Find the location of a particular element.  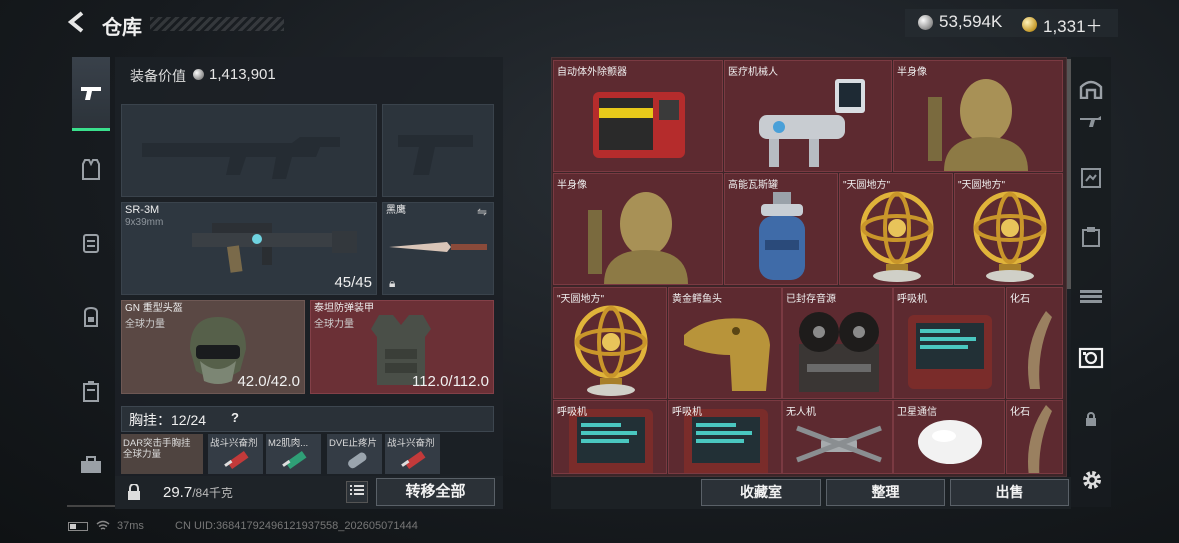

gold-currency: 1,331＋ is located at coordinates (1062, 24).